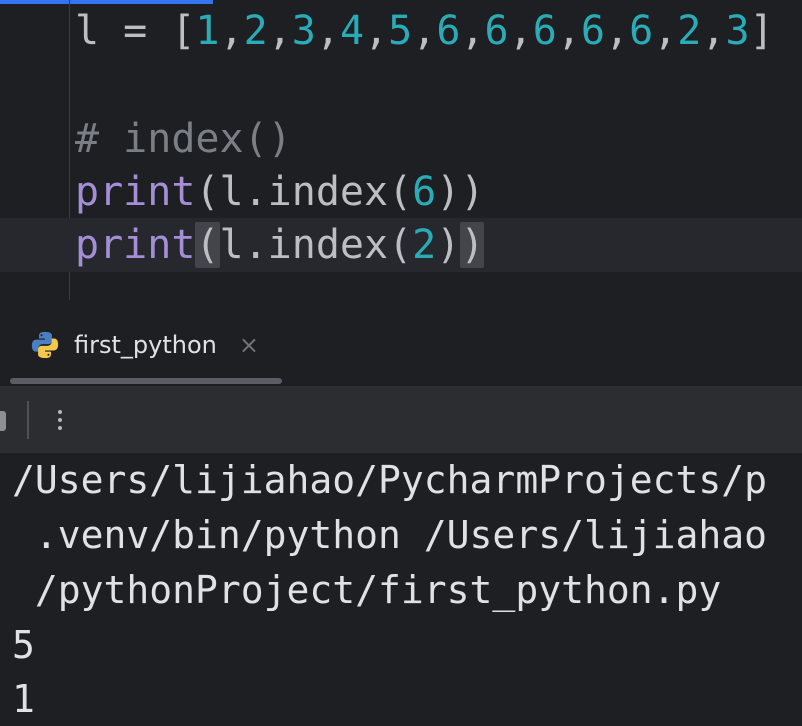 The width and height of the screenshot is (802, 726). I want to click on toolbar-button-partial, so click(3, 421).